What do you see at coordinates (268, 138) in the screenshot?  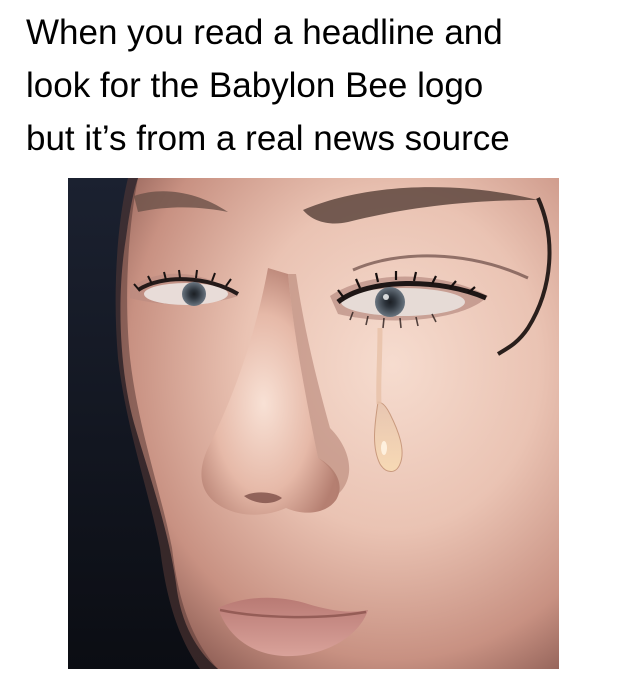 I see `caption-line-3: but it’s from a real news source` at bounding box center [268, 138].